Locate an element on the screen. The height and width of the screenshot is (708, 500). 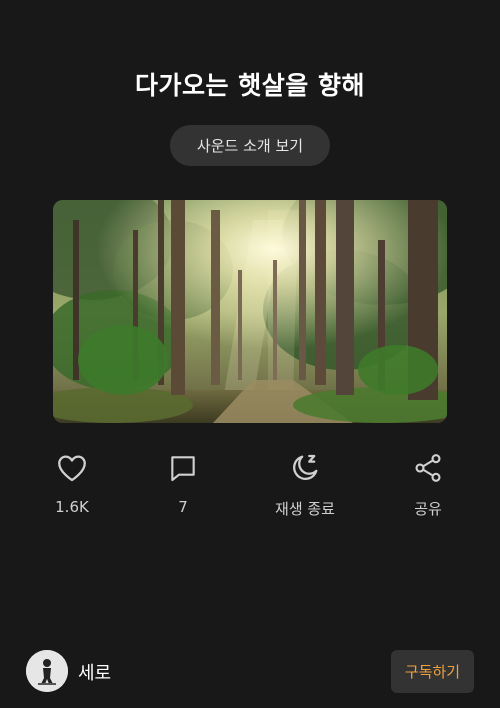
comment-action: 7 is located at coordinates (183, 483).